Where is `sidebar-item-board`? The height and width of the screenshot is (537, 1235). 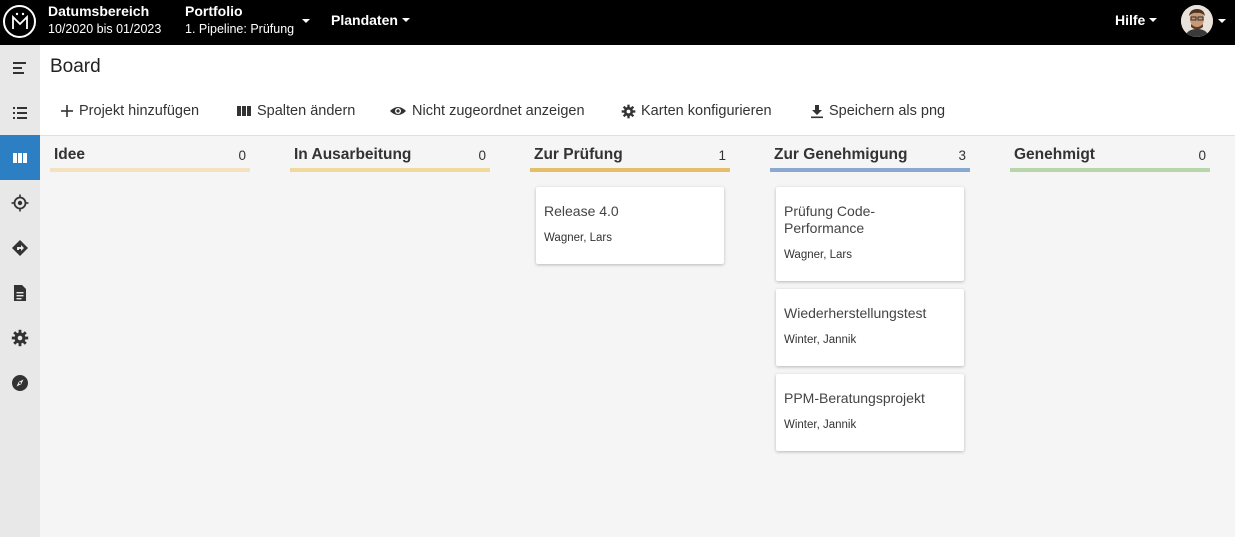 sidebar-item-board is located at coordinates (20, 157).